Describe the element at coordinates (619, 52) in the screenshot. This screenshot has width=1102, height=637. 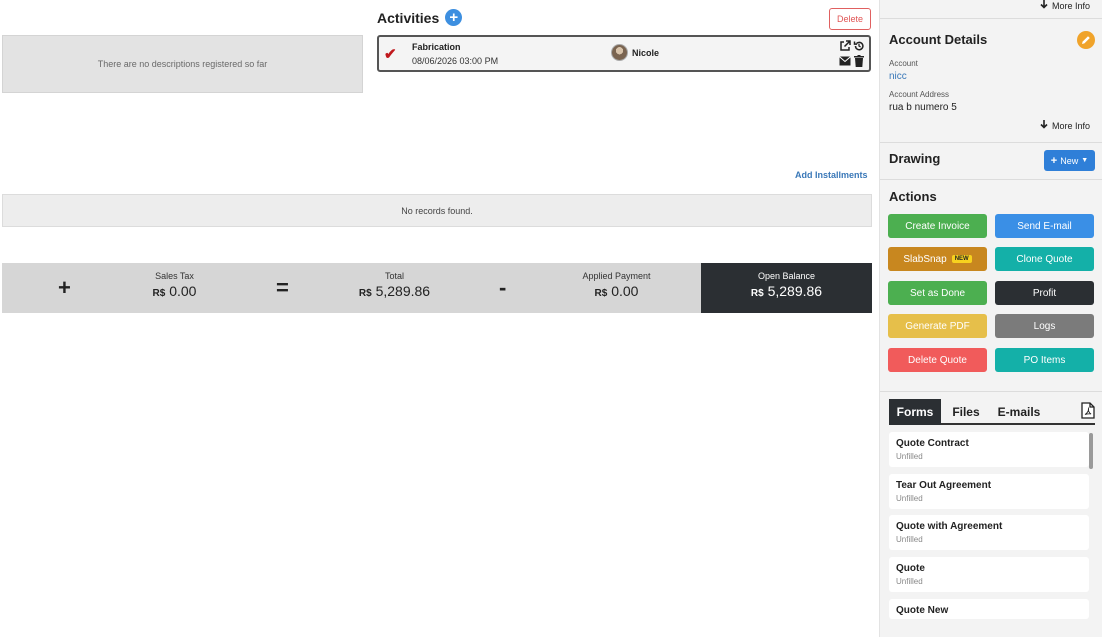
I see `avatar` at that location.